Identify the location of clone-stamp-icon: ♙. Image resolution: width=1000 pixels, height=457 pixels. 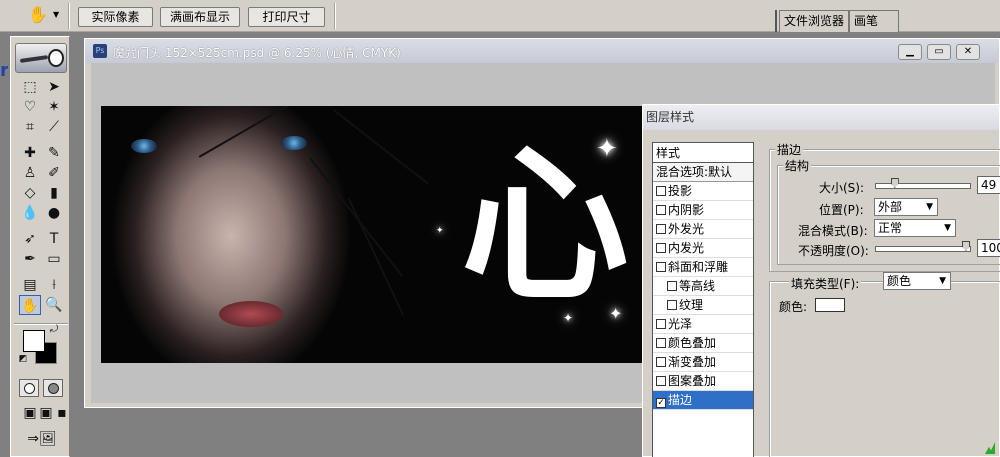
(30, 173).